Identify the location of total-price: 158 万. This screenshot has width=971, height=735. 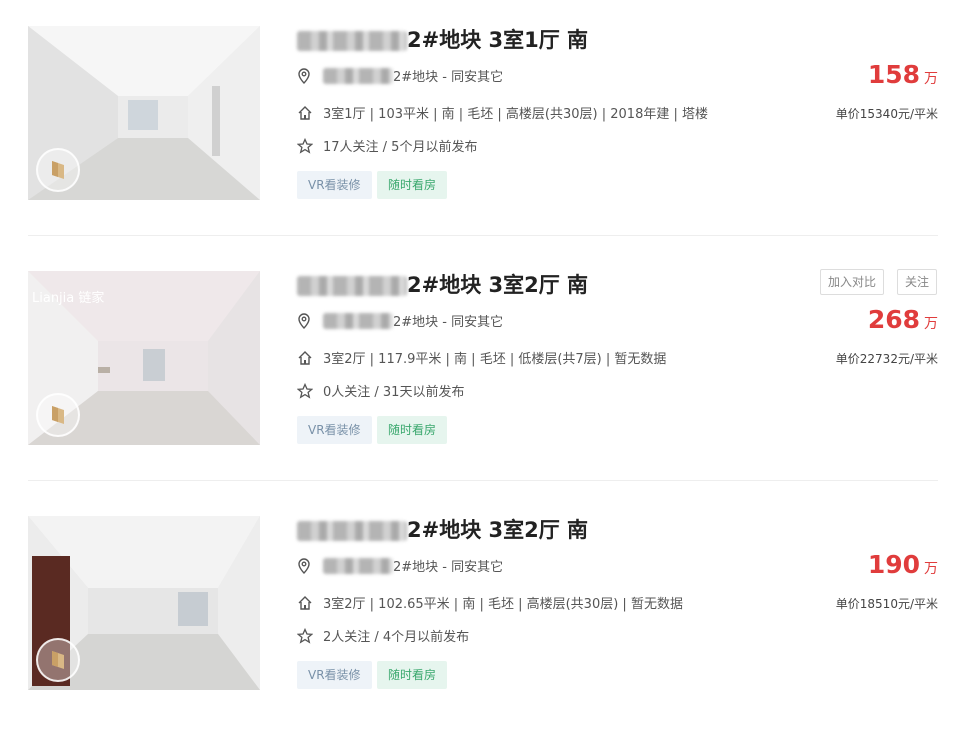
(903, 74).